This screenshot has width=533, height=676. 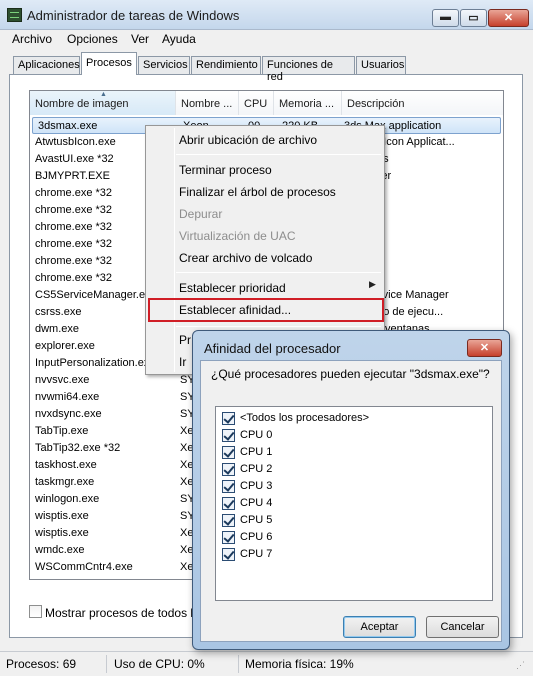 What do you see at coordinates (174, 250) in the screenshot?
I see `menu-gutter` at bounding box center [174, 250].